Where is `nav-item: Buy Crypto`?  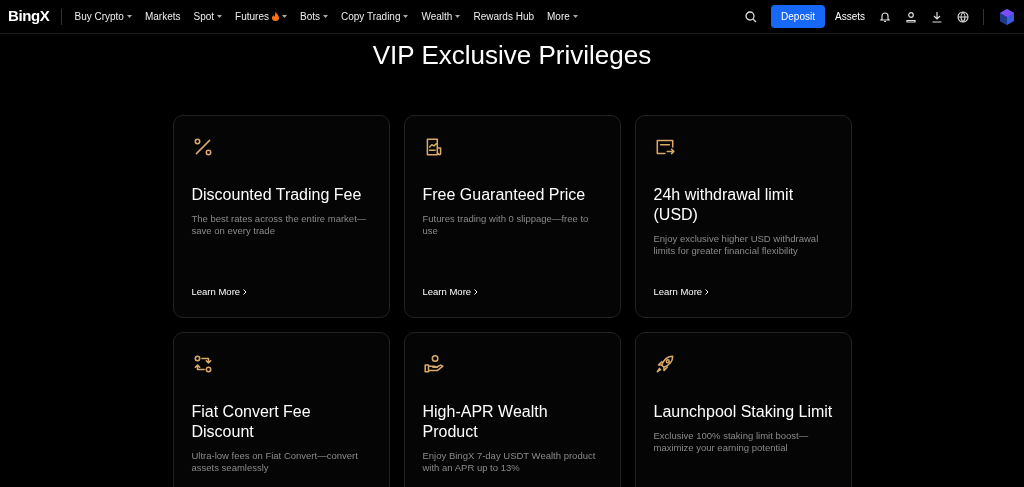 nav-item: Buy Crypto is located at coordinates (103, 16).